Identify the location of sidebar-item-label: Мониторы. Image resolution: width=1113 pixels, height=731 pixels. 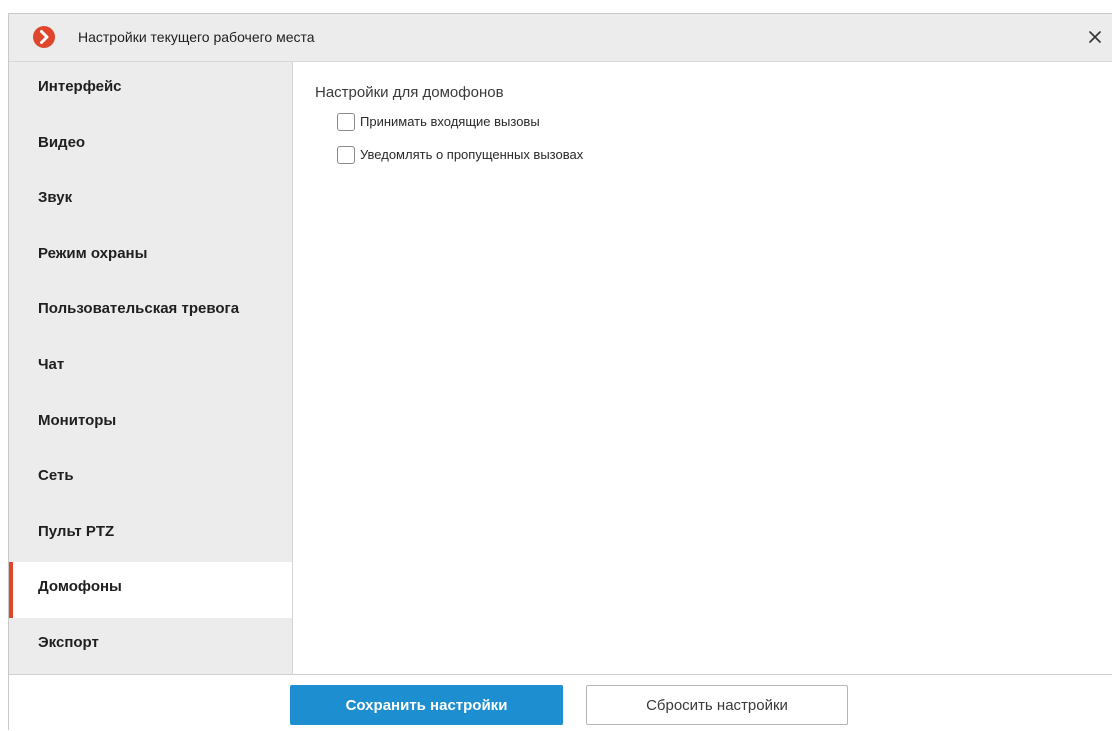
(77, 420).